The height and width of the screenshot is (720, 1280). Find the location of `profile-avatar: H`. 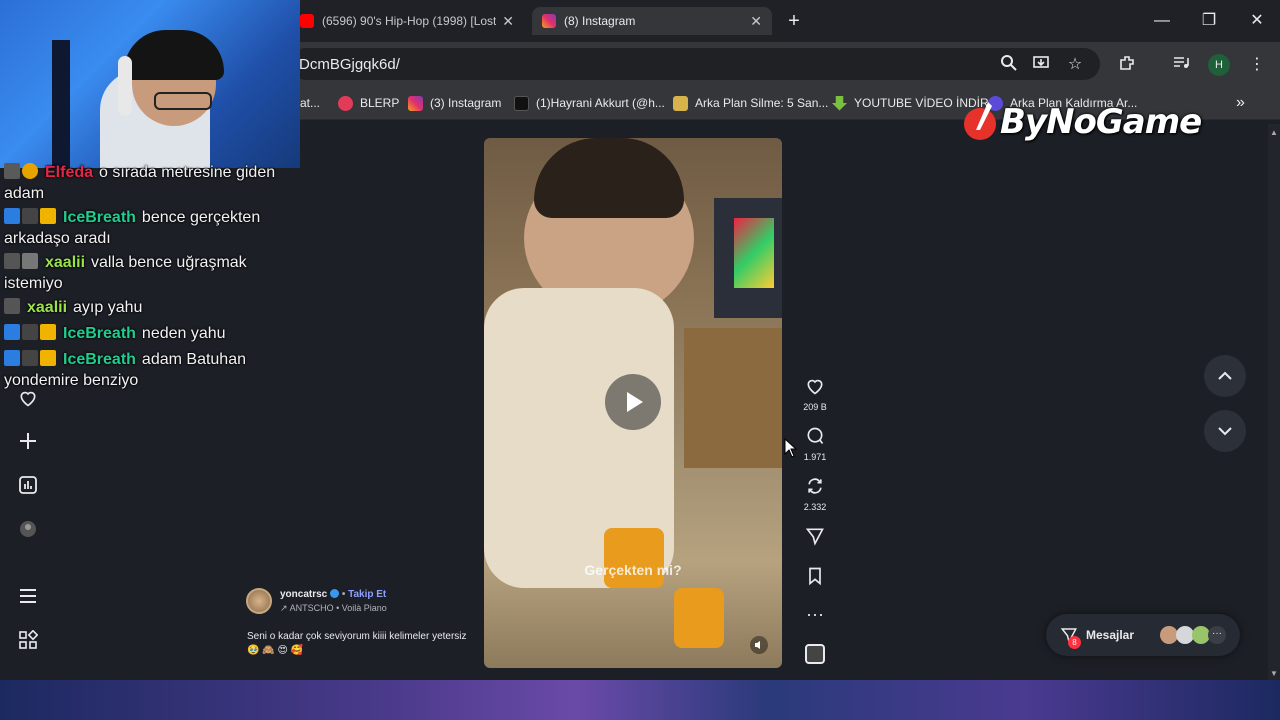

profile-avatar: H is located at coordinates (1219, 65).